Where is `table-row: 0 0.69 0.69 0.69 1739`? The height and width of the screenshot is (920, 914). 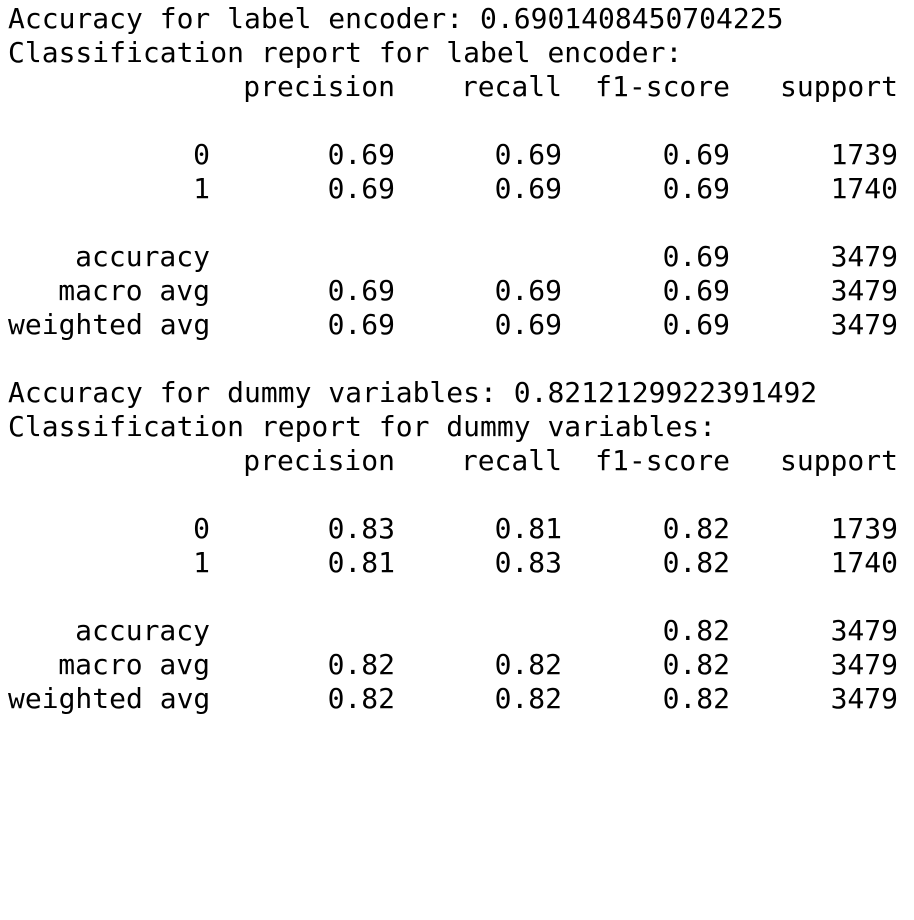 table-row: 0 0.69 0.69 0.69 1739 is located at coordinates (458, 155).